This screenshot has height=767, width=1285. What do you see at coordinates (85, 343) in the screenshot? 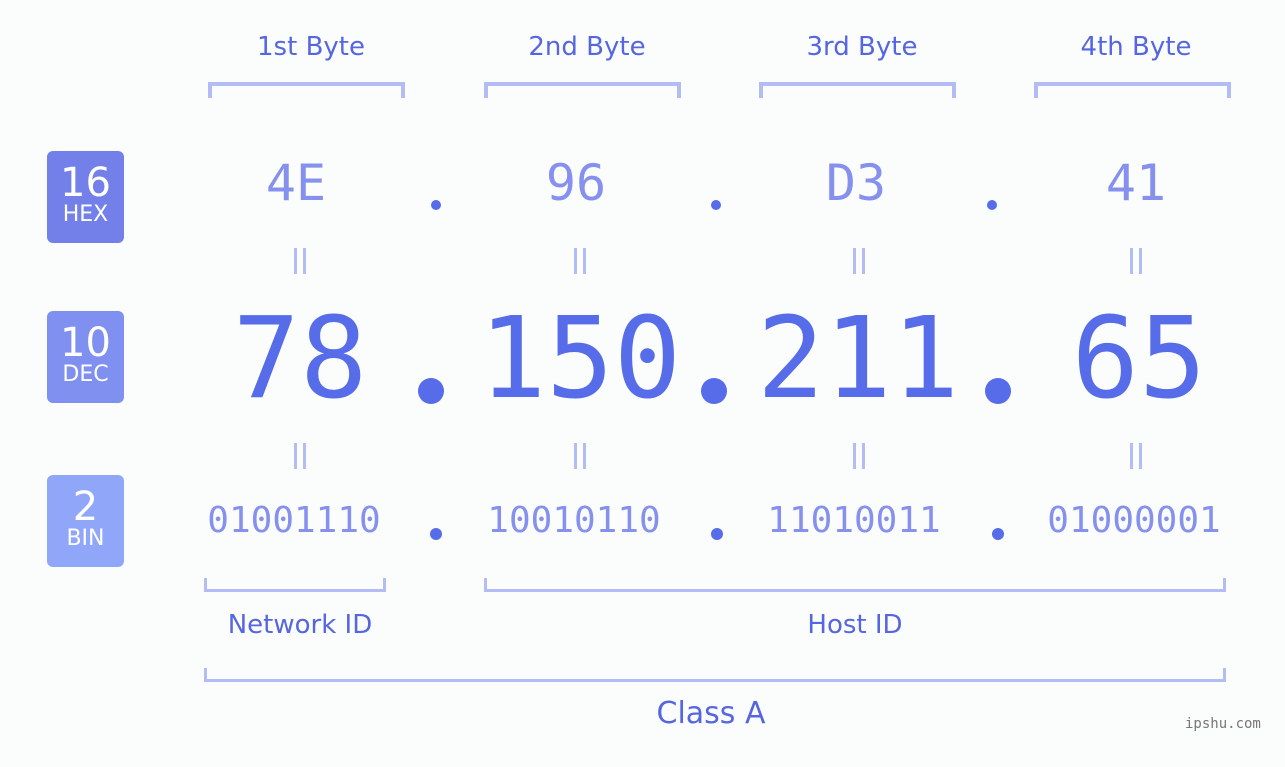
I see `dec-base-number: 10` at bounding box center [85, 343].